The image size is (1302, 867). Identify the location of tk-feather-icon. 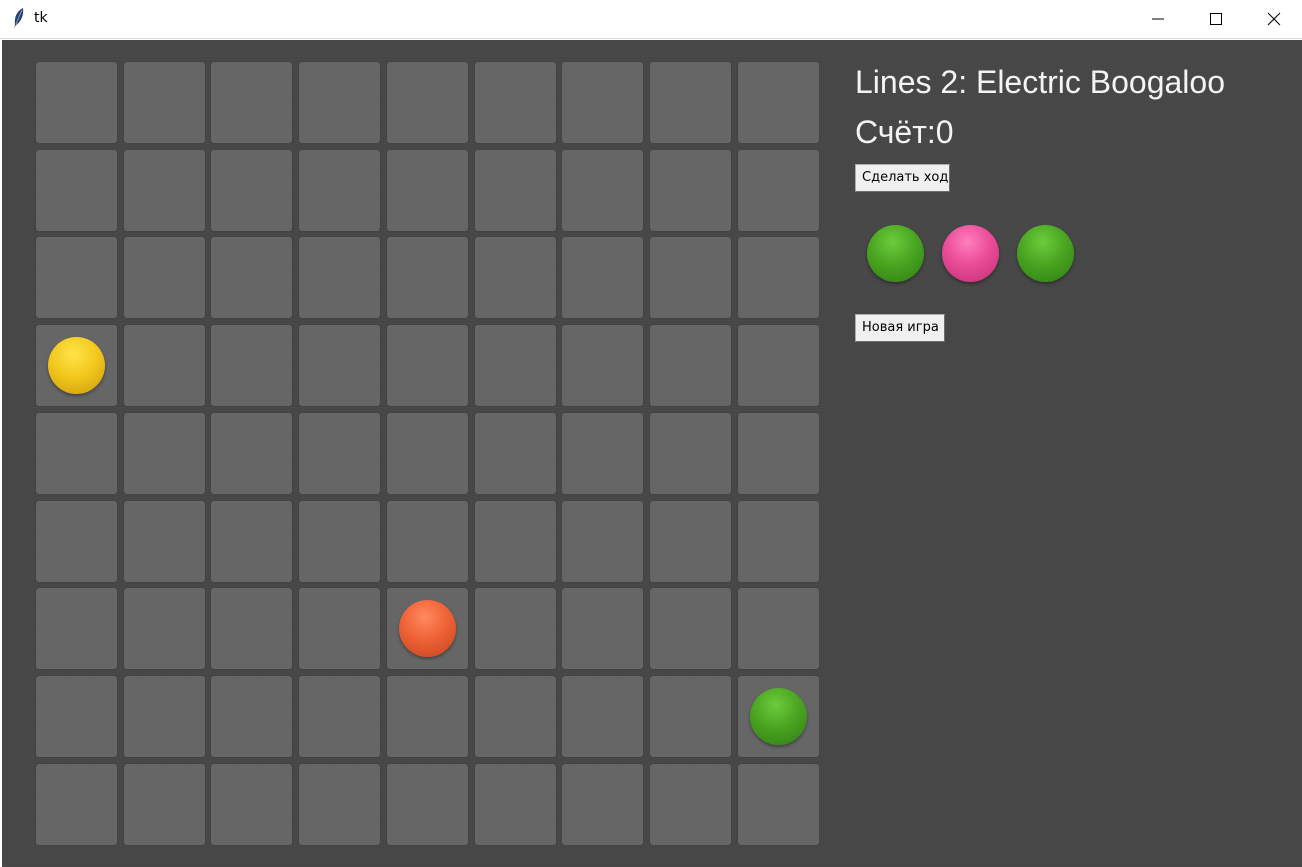
(19, 18).